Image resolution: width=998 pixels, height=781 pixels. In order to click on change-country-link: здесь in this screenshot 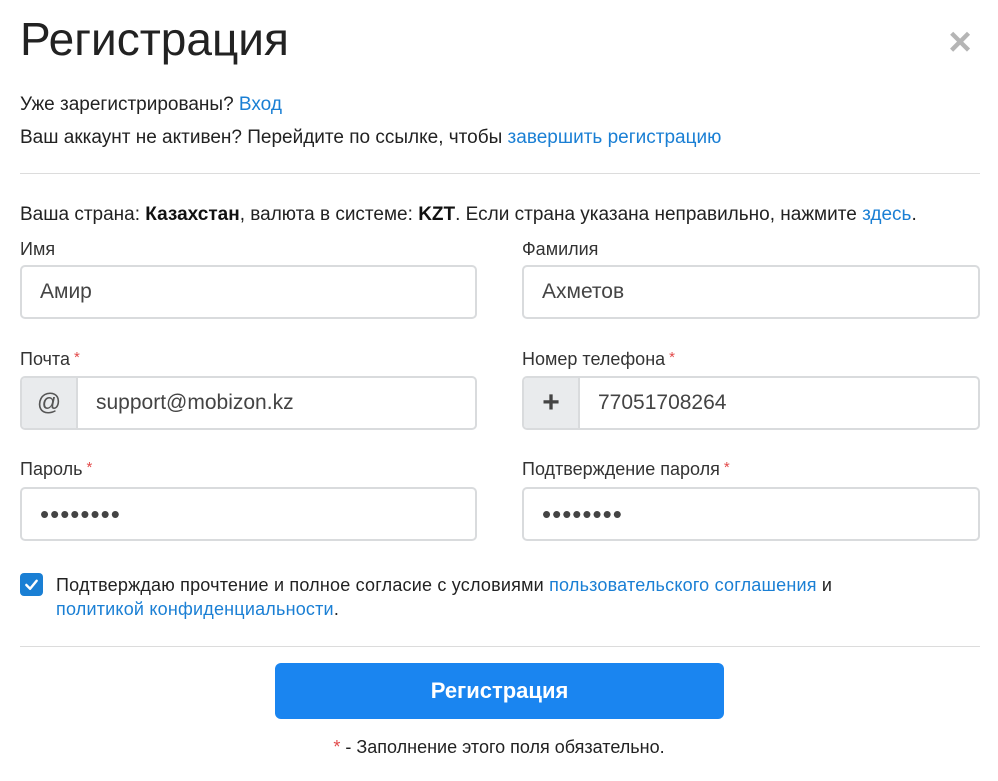, I will do `click(886, 214)`.